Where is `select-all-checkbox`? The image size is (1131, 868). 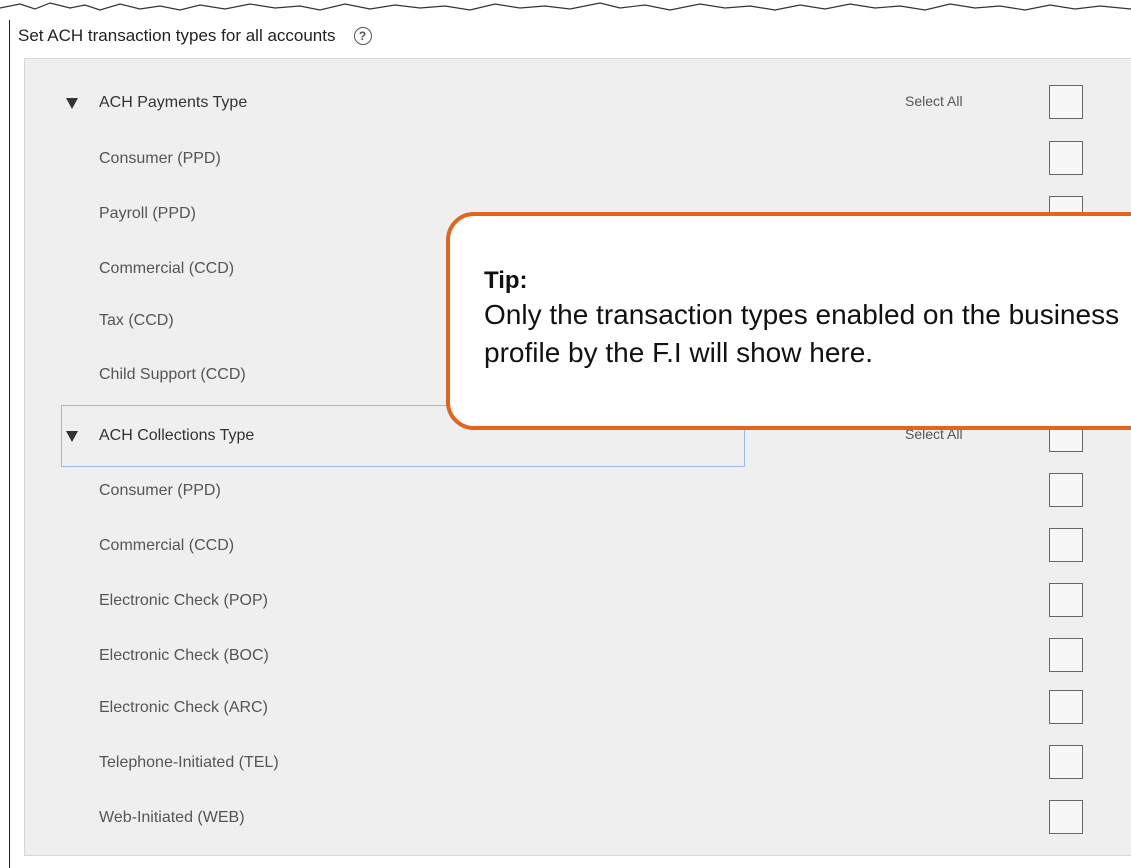 select-all-checkbox is located at coordinates (1066, 102).